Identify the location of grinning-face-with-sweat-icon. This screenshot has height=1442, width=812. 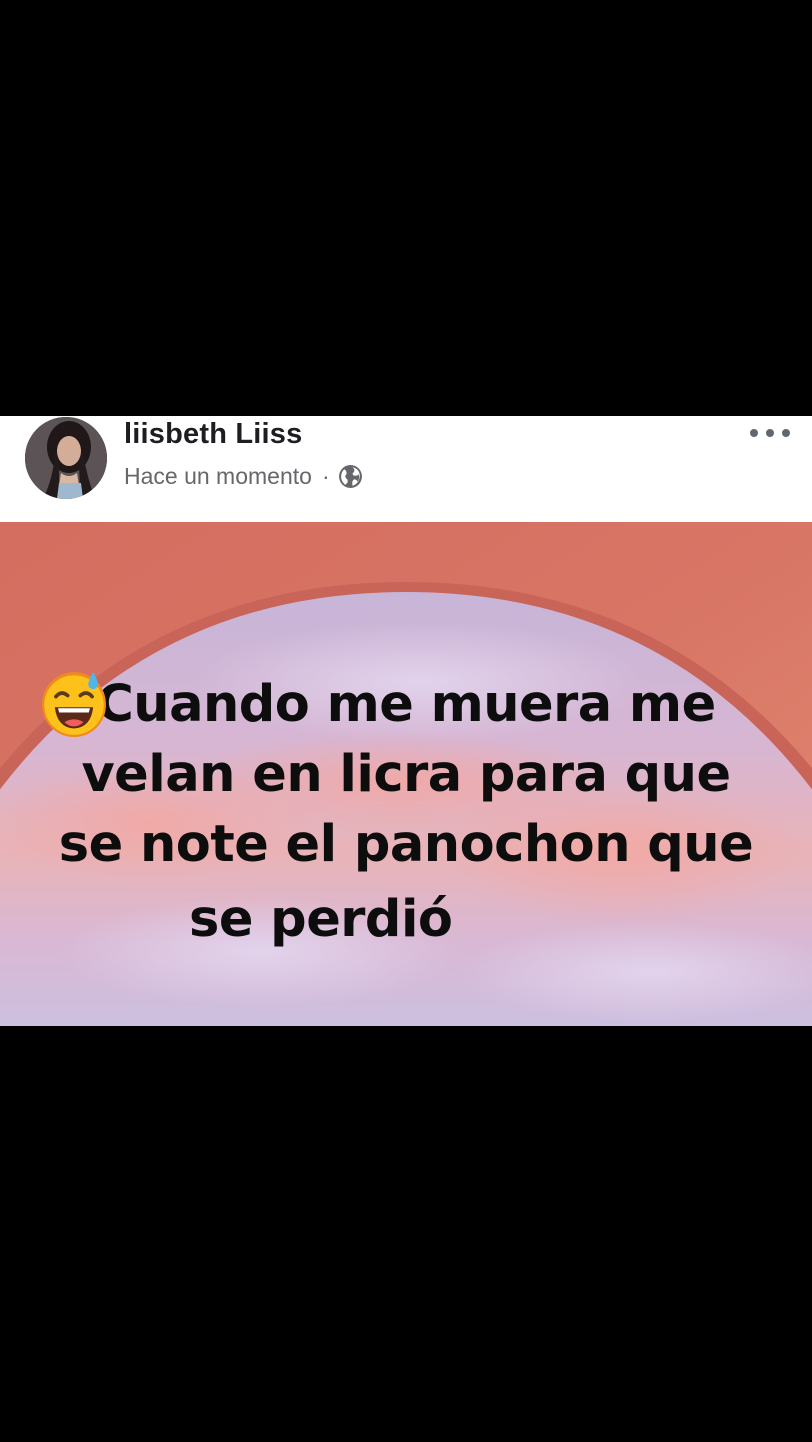
(332, 810).